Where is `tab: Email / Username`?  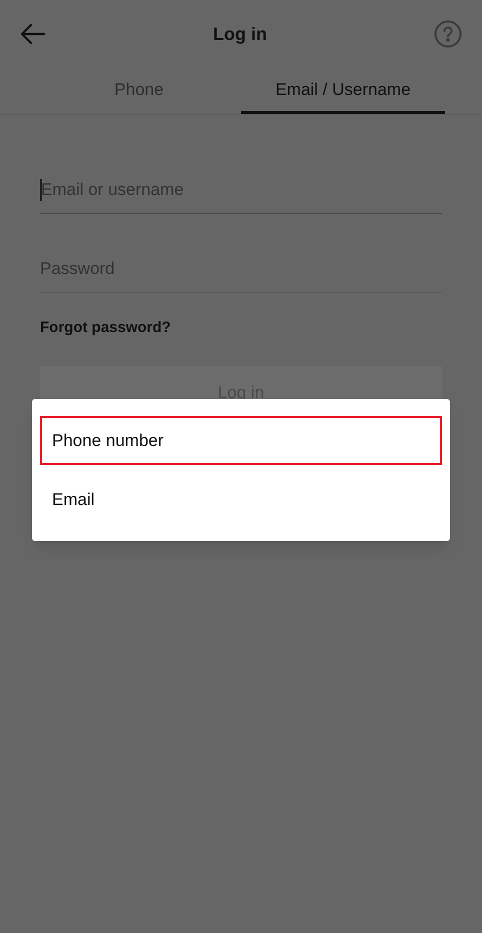
tab: Email / Username is located at coordinates (343, 91).